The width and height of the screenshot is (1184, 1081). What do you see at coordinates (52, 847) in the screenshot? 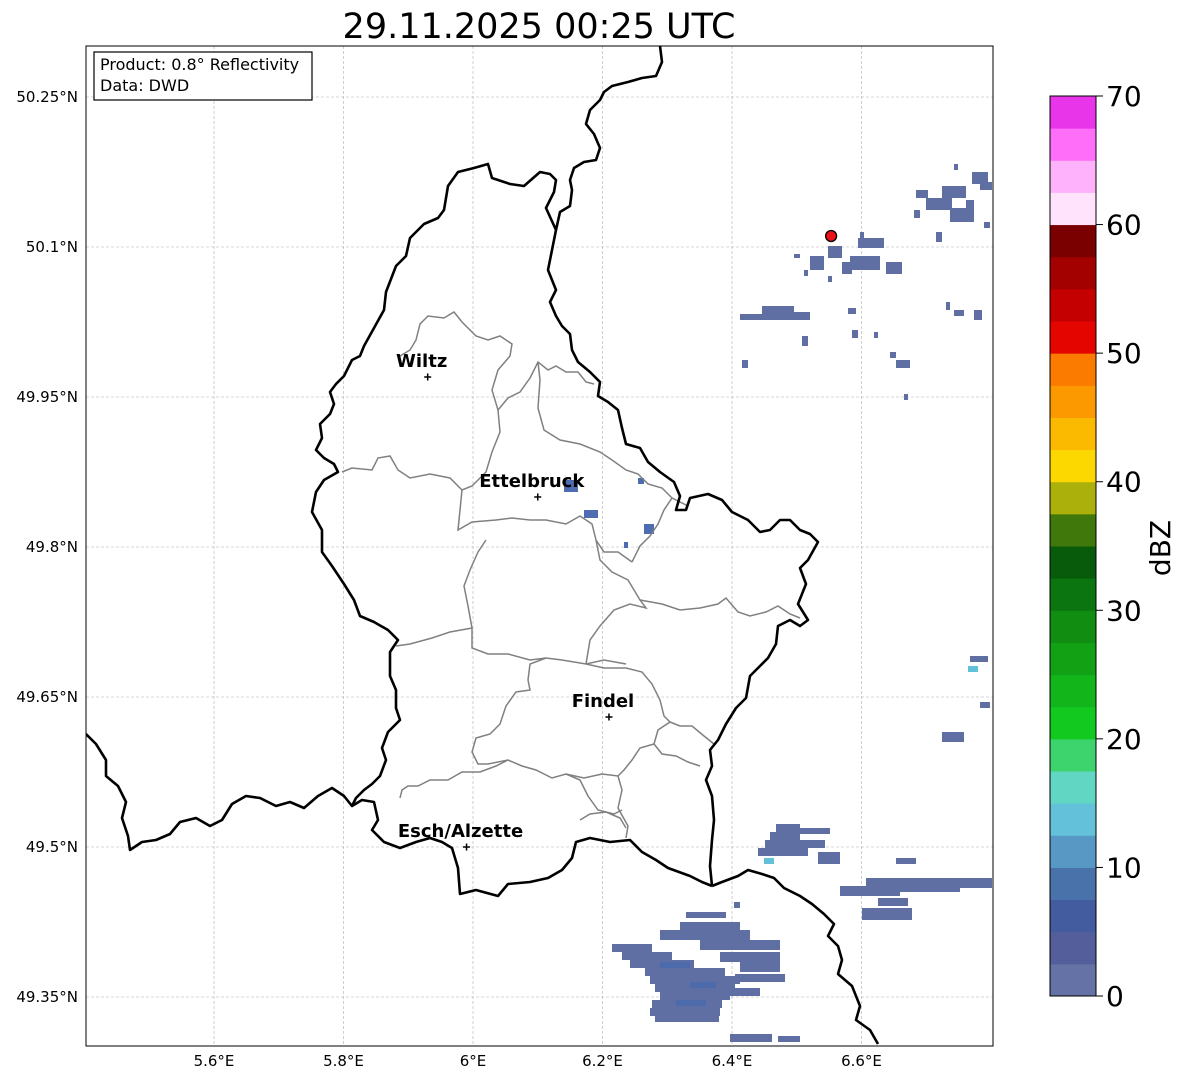
I see `y-tick-label: 49.5°N` at bounding box center [52, 847].